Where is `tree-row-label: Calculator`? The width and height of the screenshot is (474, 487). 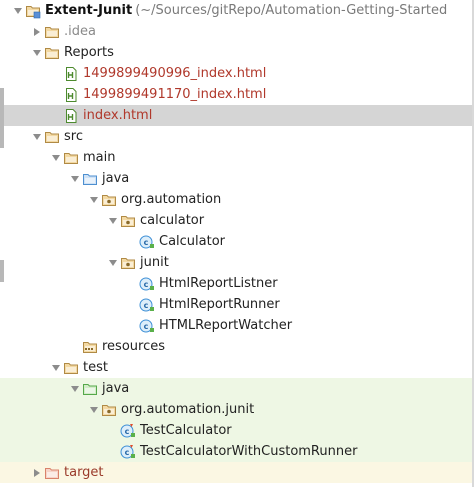 tree-row-label: Calculator is located at coordinates (192, 241).